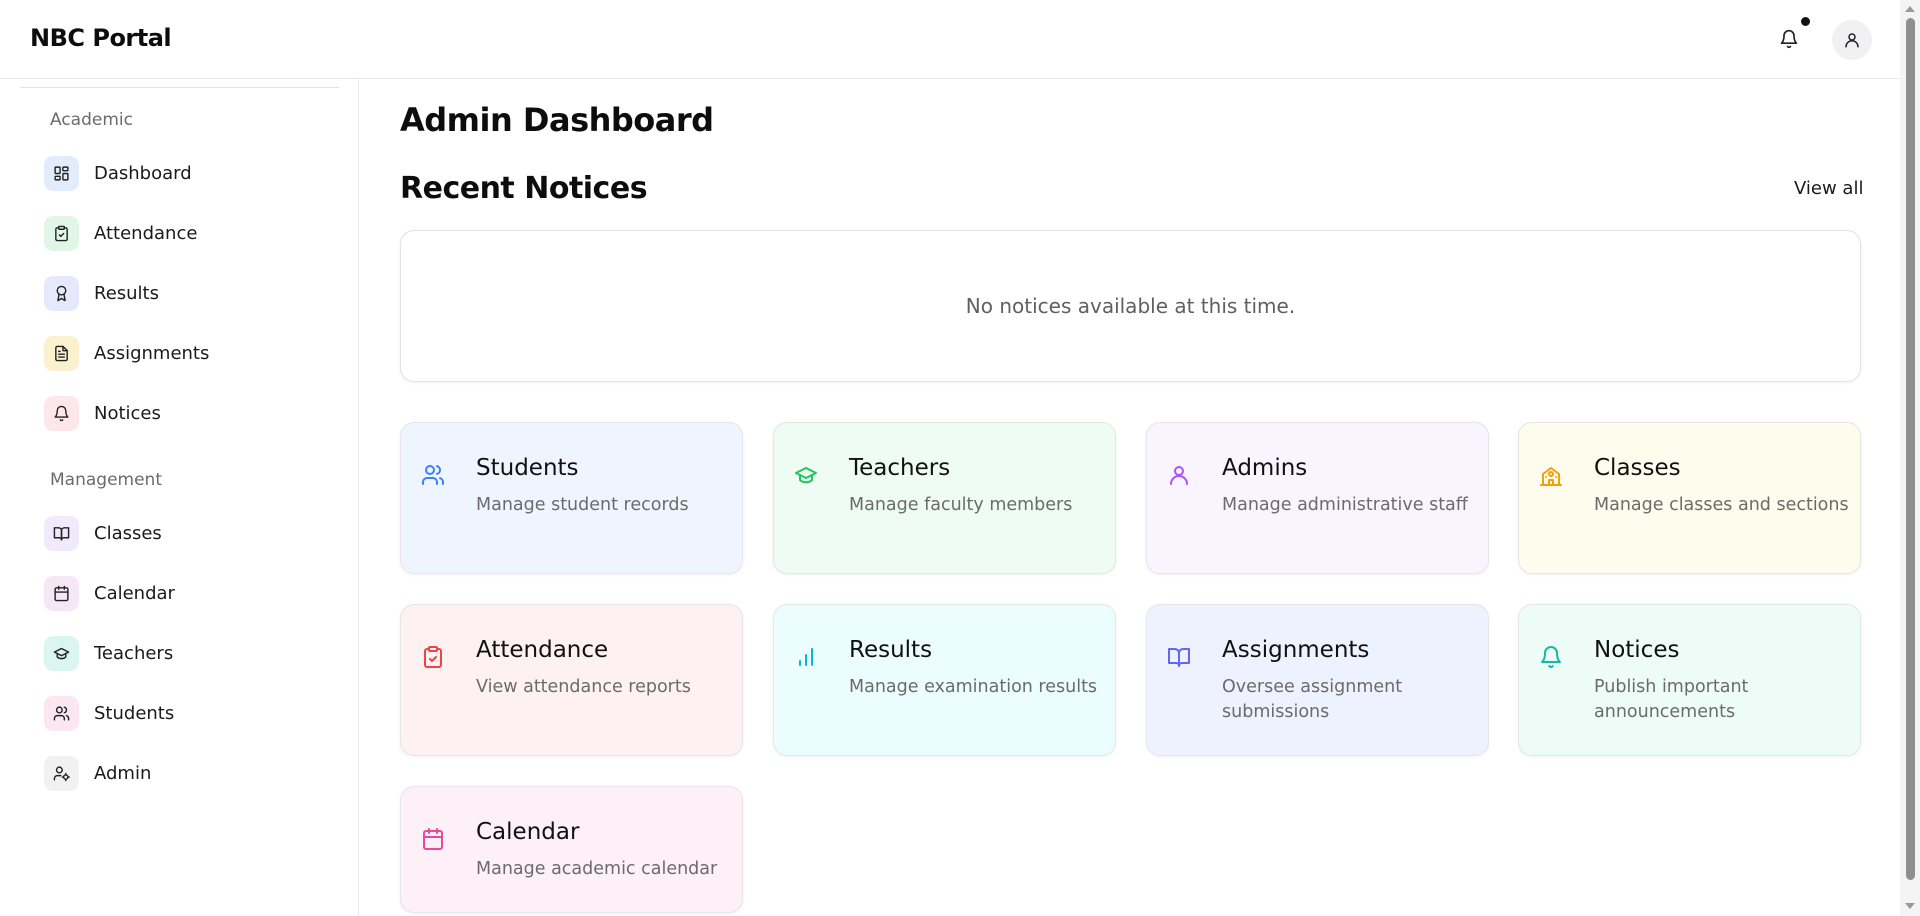 The height and width of the screenshot is (916, 1920). Describe the element at coordinates (557, 120) in the screenshot. I see `page-title: Admin Dashboard` at that location.